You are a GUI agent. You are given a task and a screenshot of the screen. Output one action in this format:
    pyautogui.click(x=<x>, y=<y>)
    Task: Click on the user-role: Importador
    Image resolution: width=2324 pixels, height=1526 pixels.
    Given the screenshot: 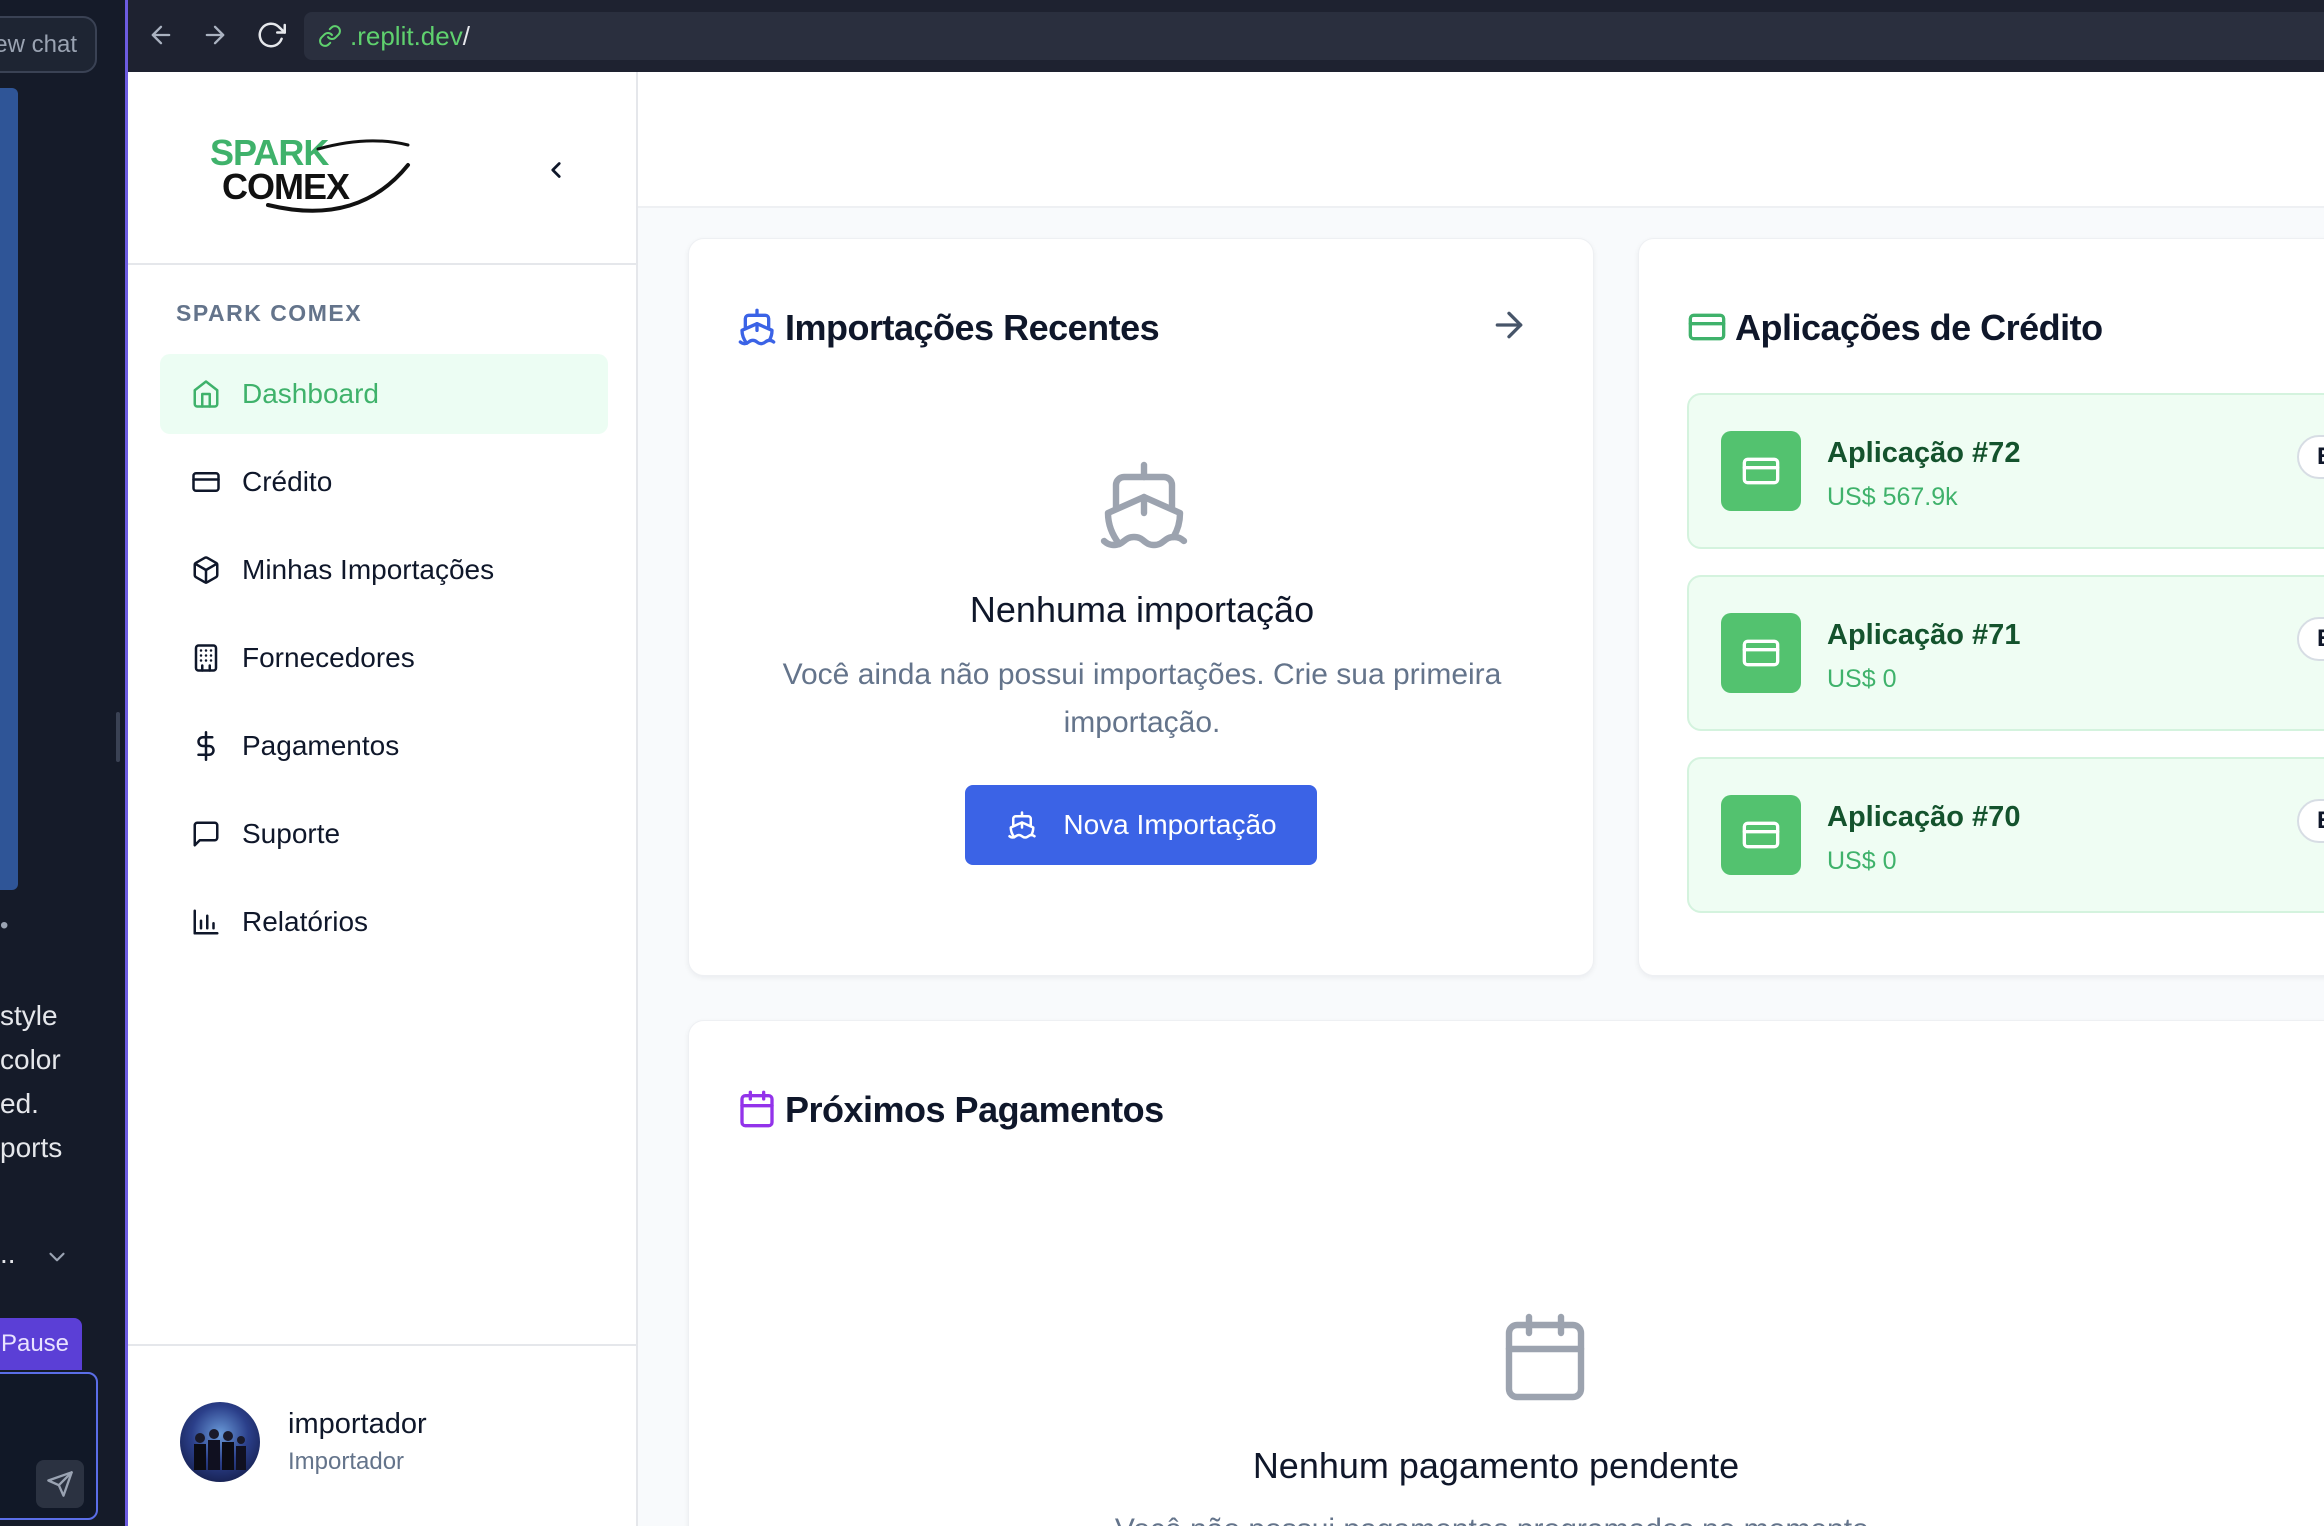 What is the action you would take?
    pyautogui.click(x=346, y=1461)
    